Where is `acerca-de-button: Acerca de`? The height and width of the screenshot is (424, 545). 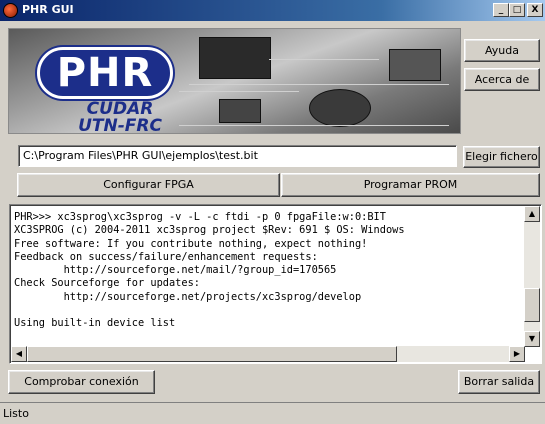
acerca-de-button: Acerca de is located at coordinates (502, 79).